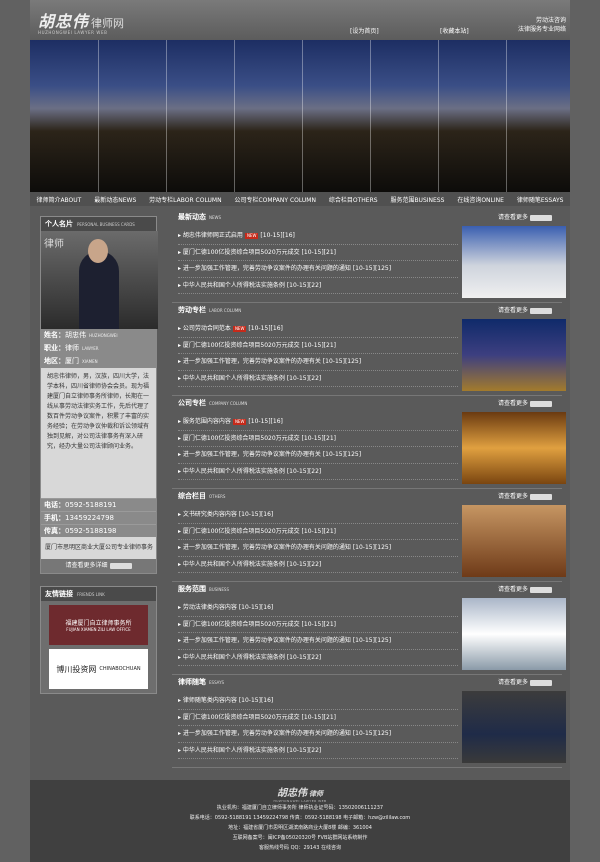 This screenshot has height=862, width=600. Describe the element at coordinates (318, 236) in the screenshot. I see `list-item: 胡忠伟律师网正式启用NEW[10-15][16]` at that location.